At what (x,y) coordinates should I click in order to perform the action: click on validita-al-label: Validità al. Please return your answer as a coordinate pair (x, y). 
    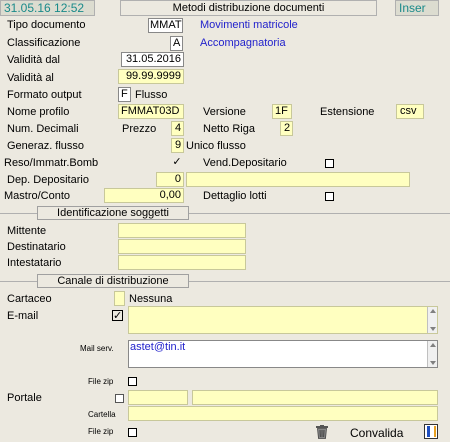
    Looking at the image, I should click on (30, 78).